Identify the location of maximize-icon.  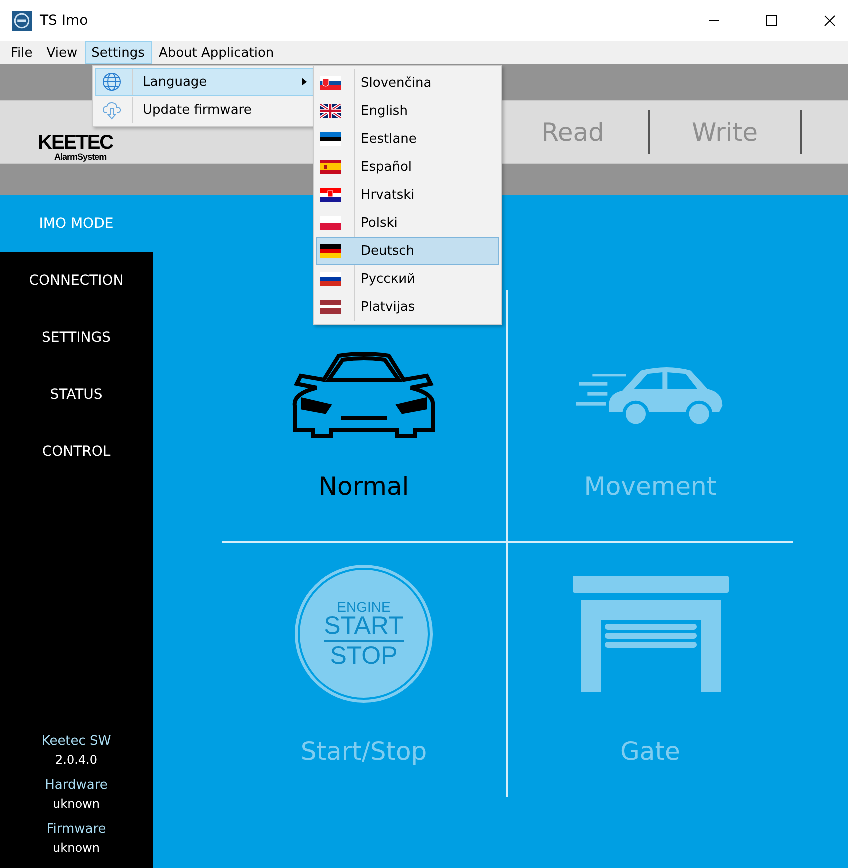
(772, 20).